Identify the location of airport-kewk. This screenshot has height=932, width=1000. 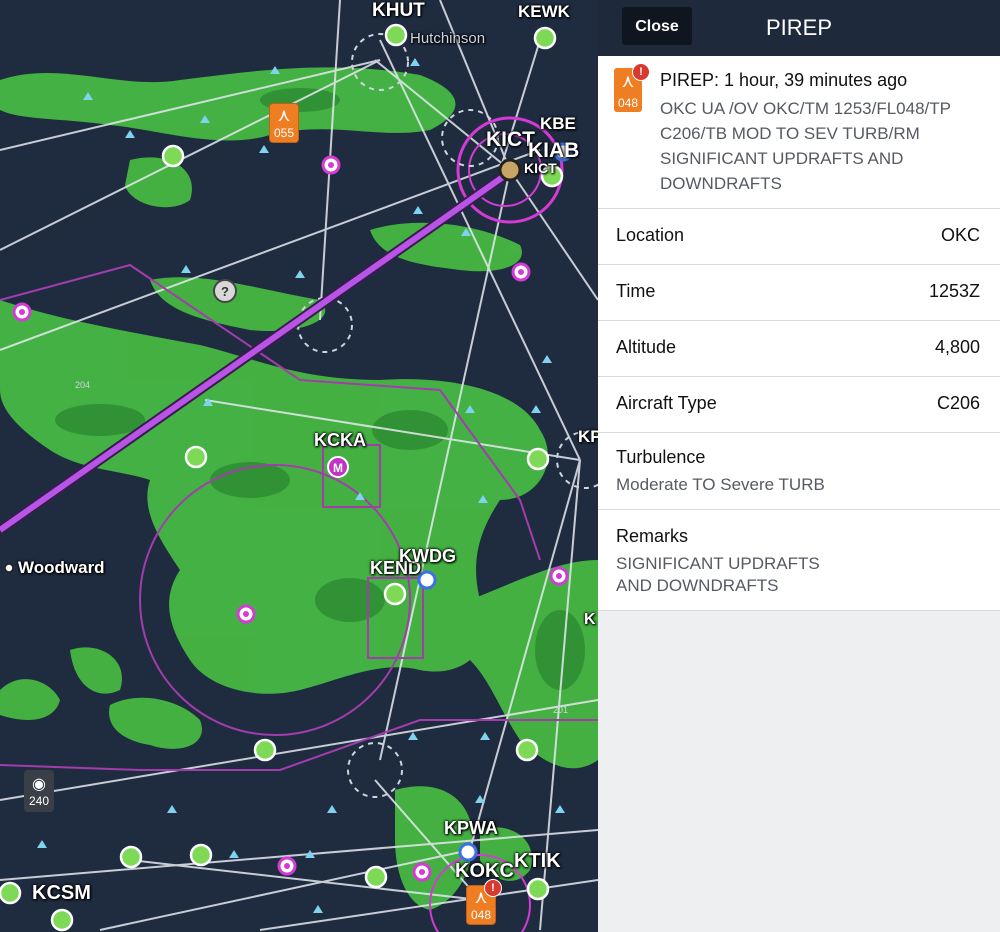
(545, 38).